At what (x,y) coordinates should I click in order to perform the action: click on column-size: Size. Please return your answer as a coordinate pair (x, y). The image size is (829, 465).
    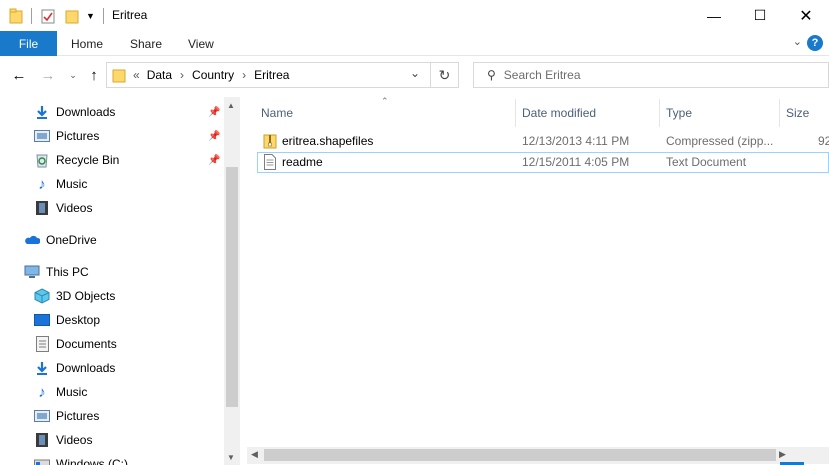
    Looking at the image, I should click on (797, 113).